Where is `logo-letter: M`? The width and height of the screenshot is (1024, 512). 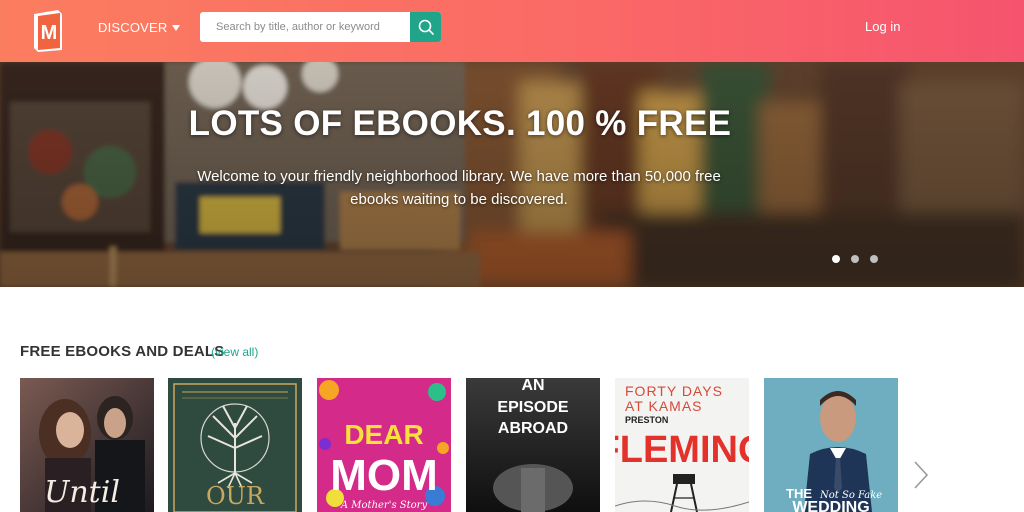 logo-letter: M is located at coordinates (49, 33).